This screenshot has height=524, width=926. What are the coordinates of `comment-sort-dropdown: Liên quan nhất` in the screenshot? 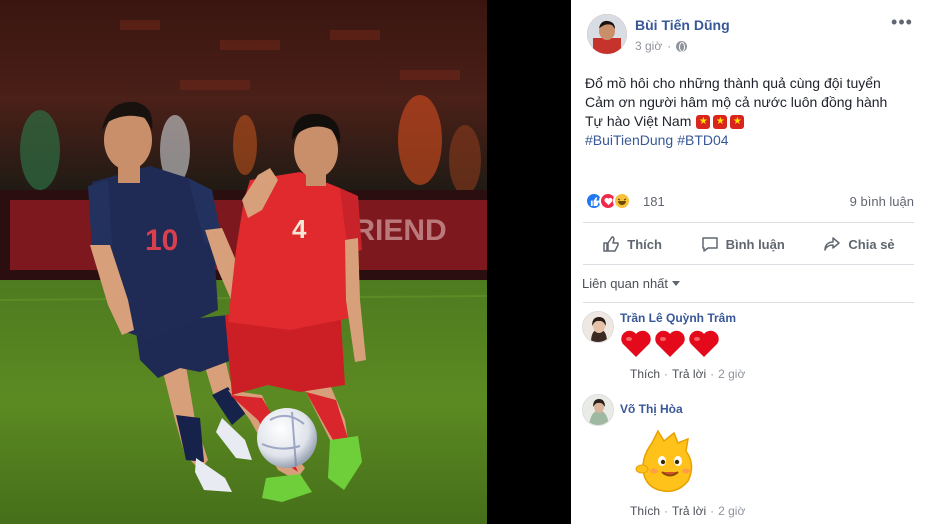 It's located at (631, 283).